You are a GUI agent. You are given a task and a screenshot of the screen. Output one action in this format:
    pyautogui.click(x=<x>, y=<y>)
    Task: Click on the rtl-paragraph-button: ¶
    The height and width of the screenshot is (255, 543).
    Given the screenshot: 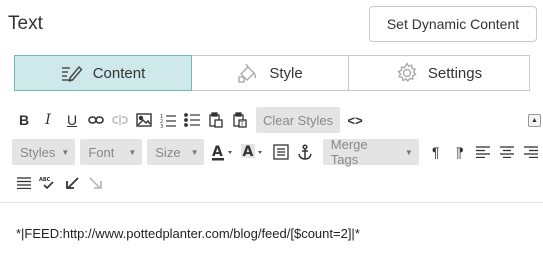 What is the action you would take?
    pyautogui.click(x=460, y=152)
    